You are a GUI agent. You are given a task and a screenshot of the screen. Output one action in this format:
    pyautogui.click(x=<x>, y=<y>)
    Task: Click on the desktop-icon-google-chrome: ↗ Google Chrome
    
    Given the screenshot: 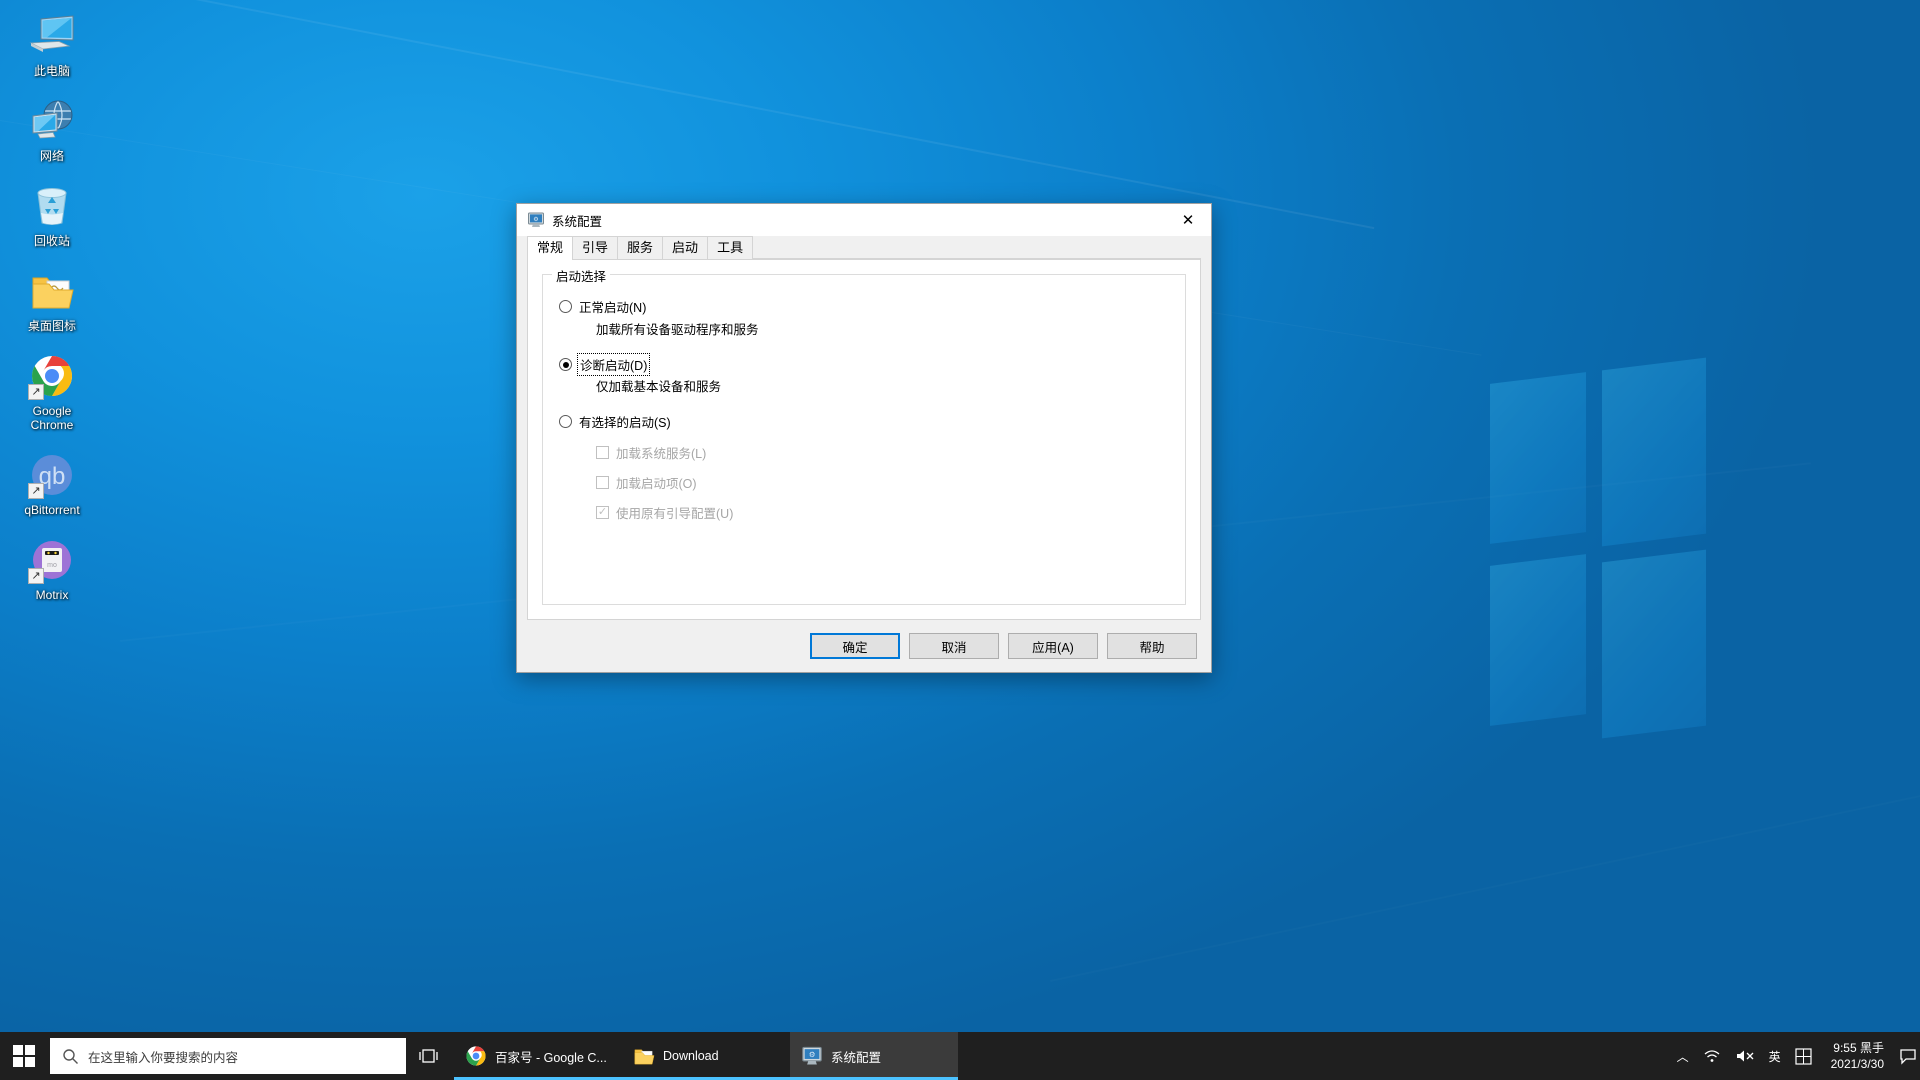 What is the action you would take?
    pyautogui.click(x=52, y=391)
    